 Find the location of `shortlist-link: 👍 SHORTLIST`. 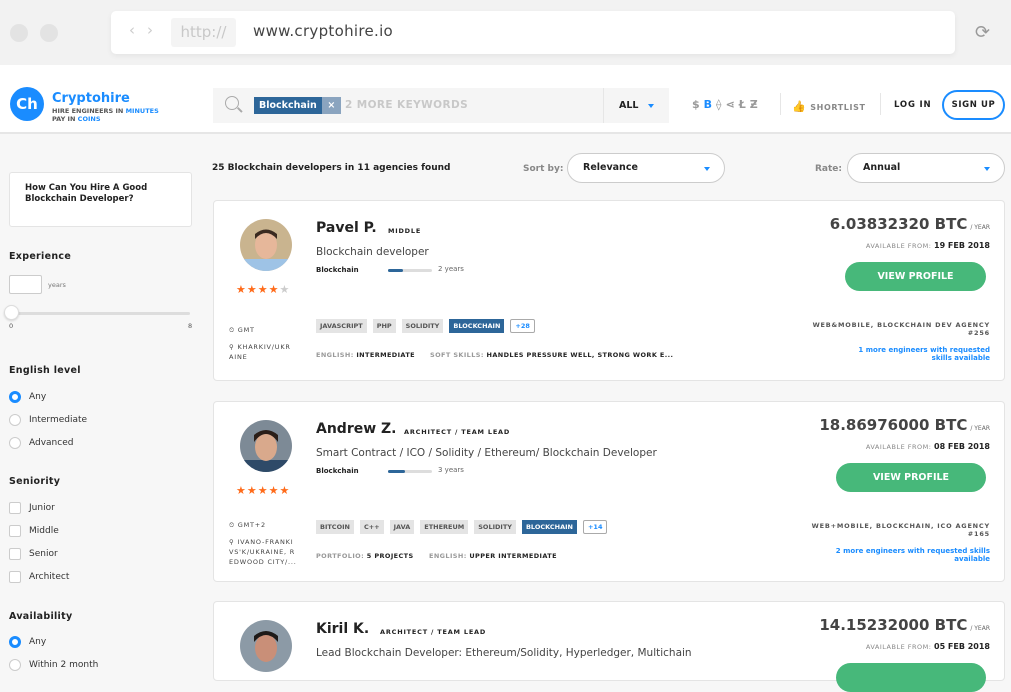

shortlist-link: 👍 SHORTLIST is located at coordinates (829, 106).